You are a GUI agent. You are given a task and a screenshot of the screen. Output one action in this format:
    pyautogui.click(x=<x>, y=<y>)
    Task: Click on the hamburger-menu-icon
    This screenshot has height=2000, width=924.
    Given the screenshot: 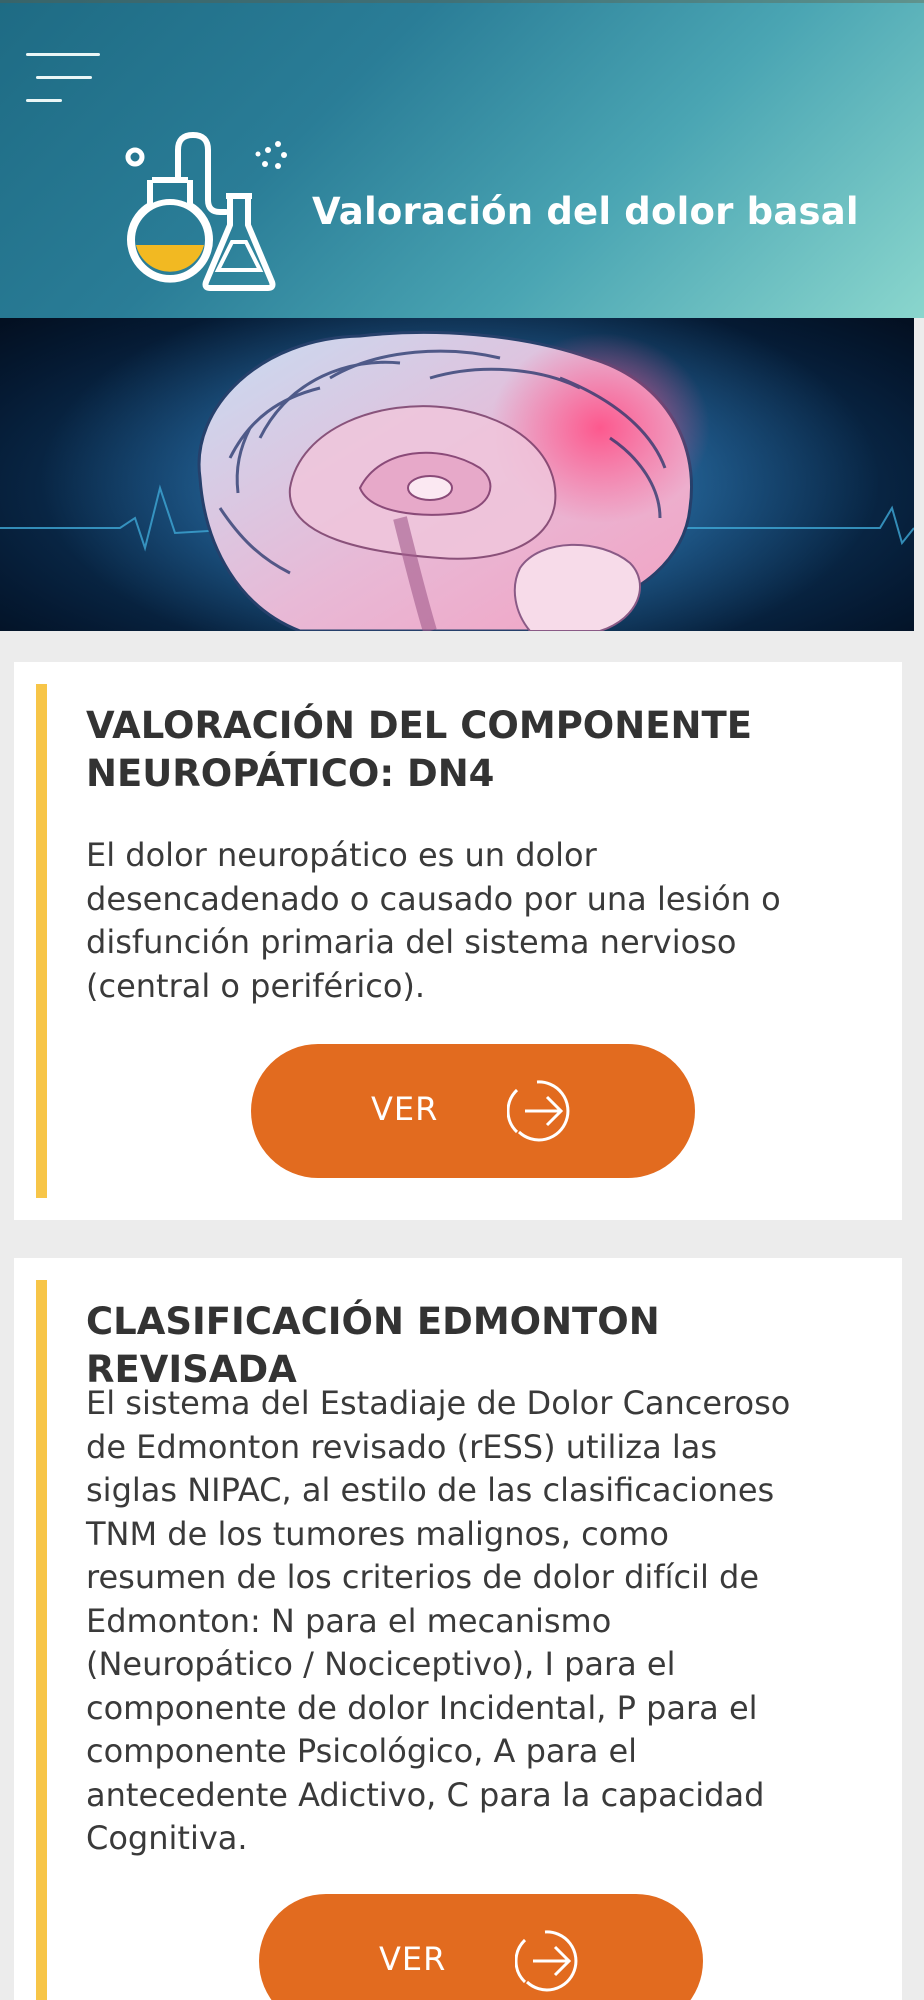 What is the action you would take?
    pyautogui.click(x=64, y=78)
    